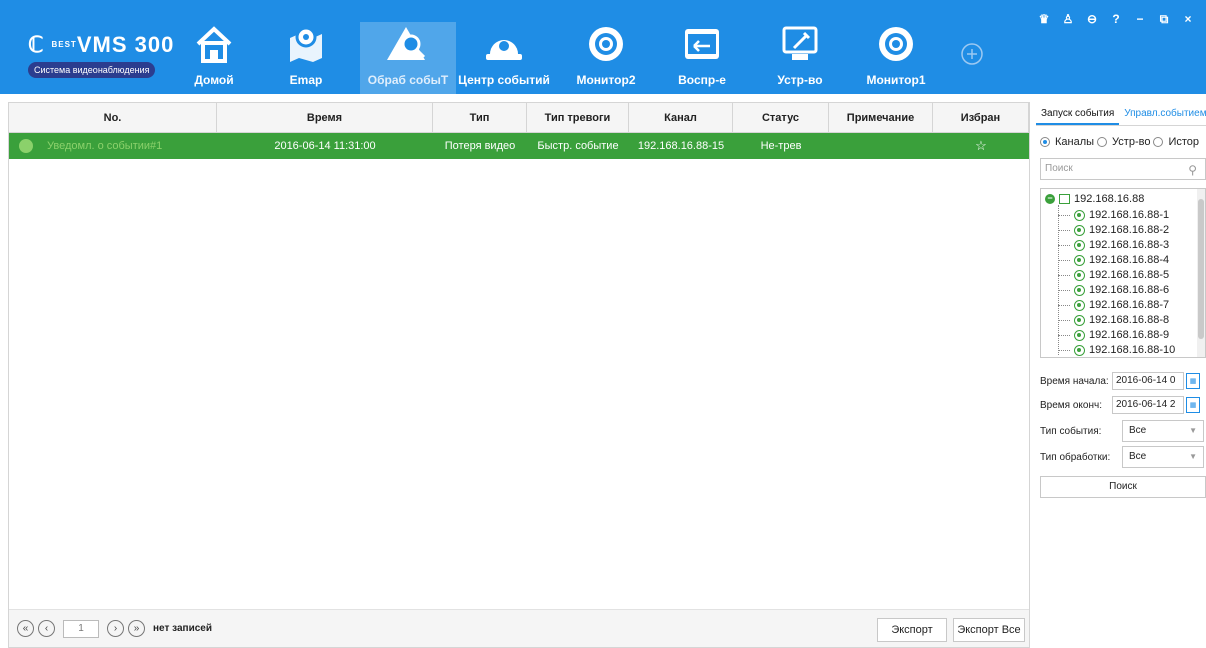 This screenshot has height=648, width=1206. Describe the element at coordinates (408, 58) in the screenshot. I see `nav-event-processing: Обраб собыТ` at that location.